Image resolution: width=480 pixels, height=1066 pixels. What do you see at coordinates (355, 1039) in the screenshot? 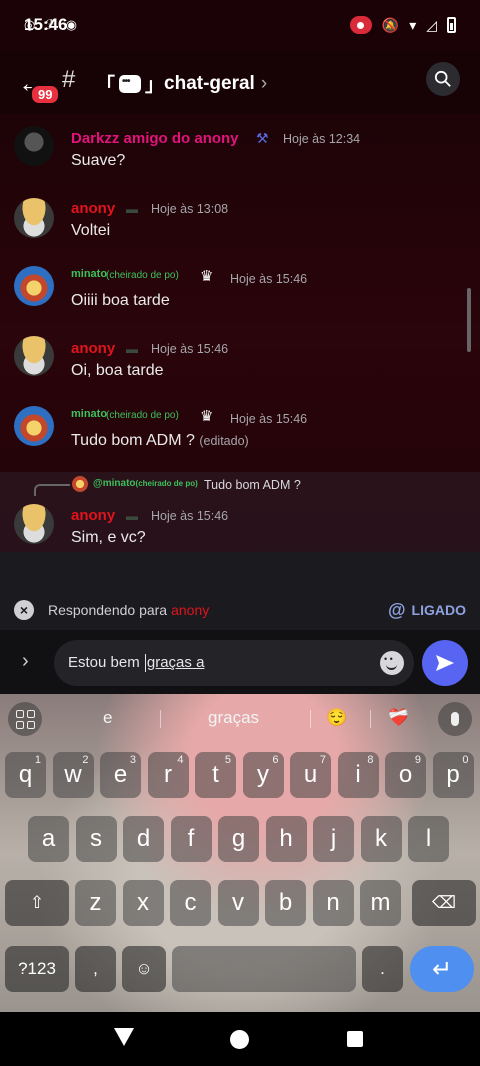
I see `nav-recents-icon` at bounding box center [355, 1039].